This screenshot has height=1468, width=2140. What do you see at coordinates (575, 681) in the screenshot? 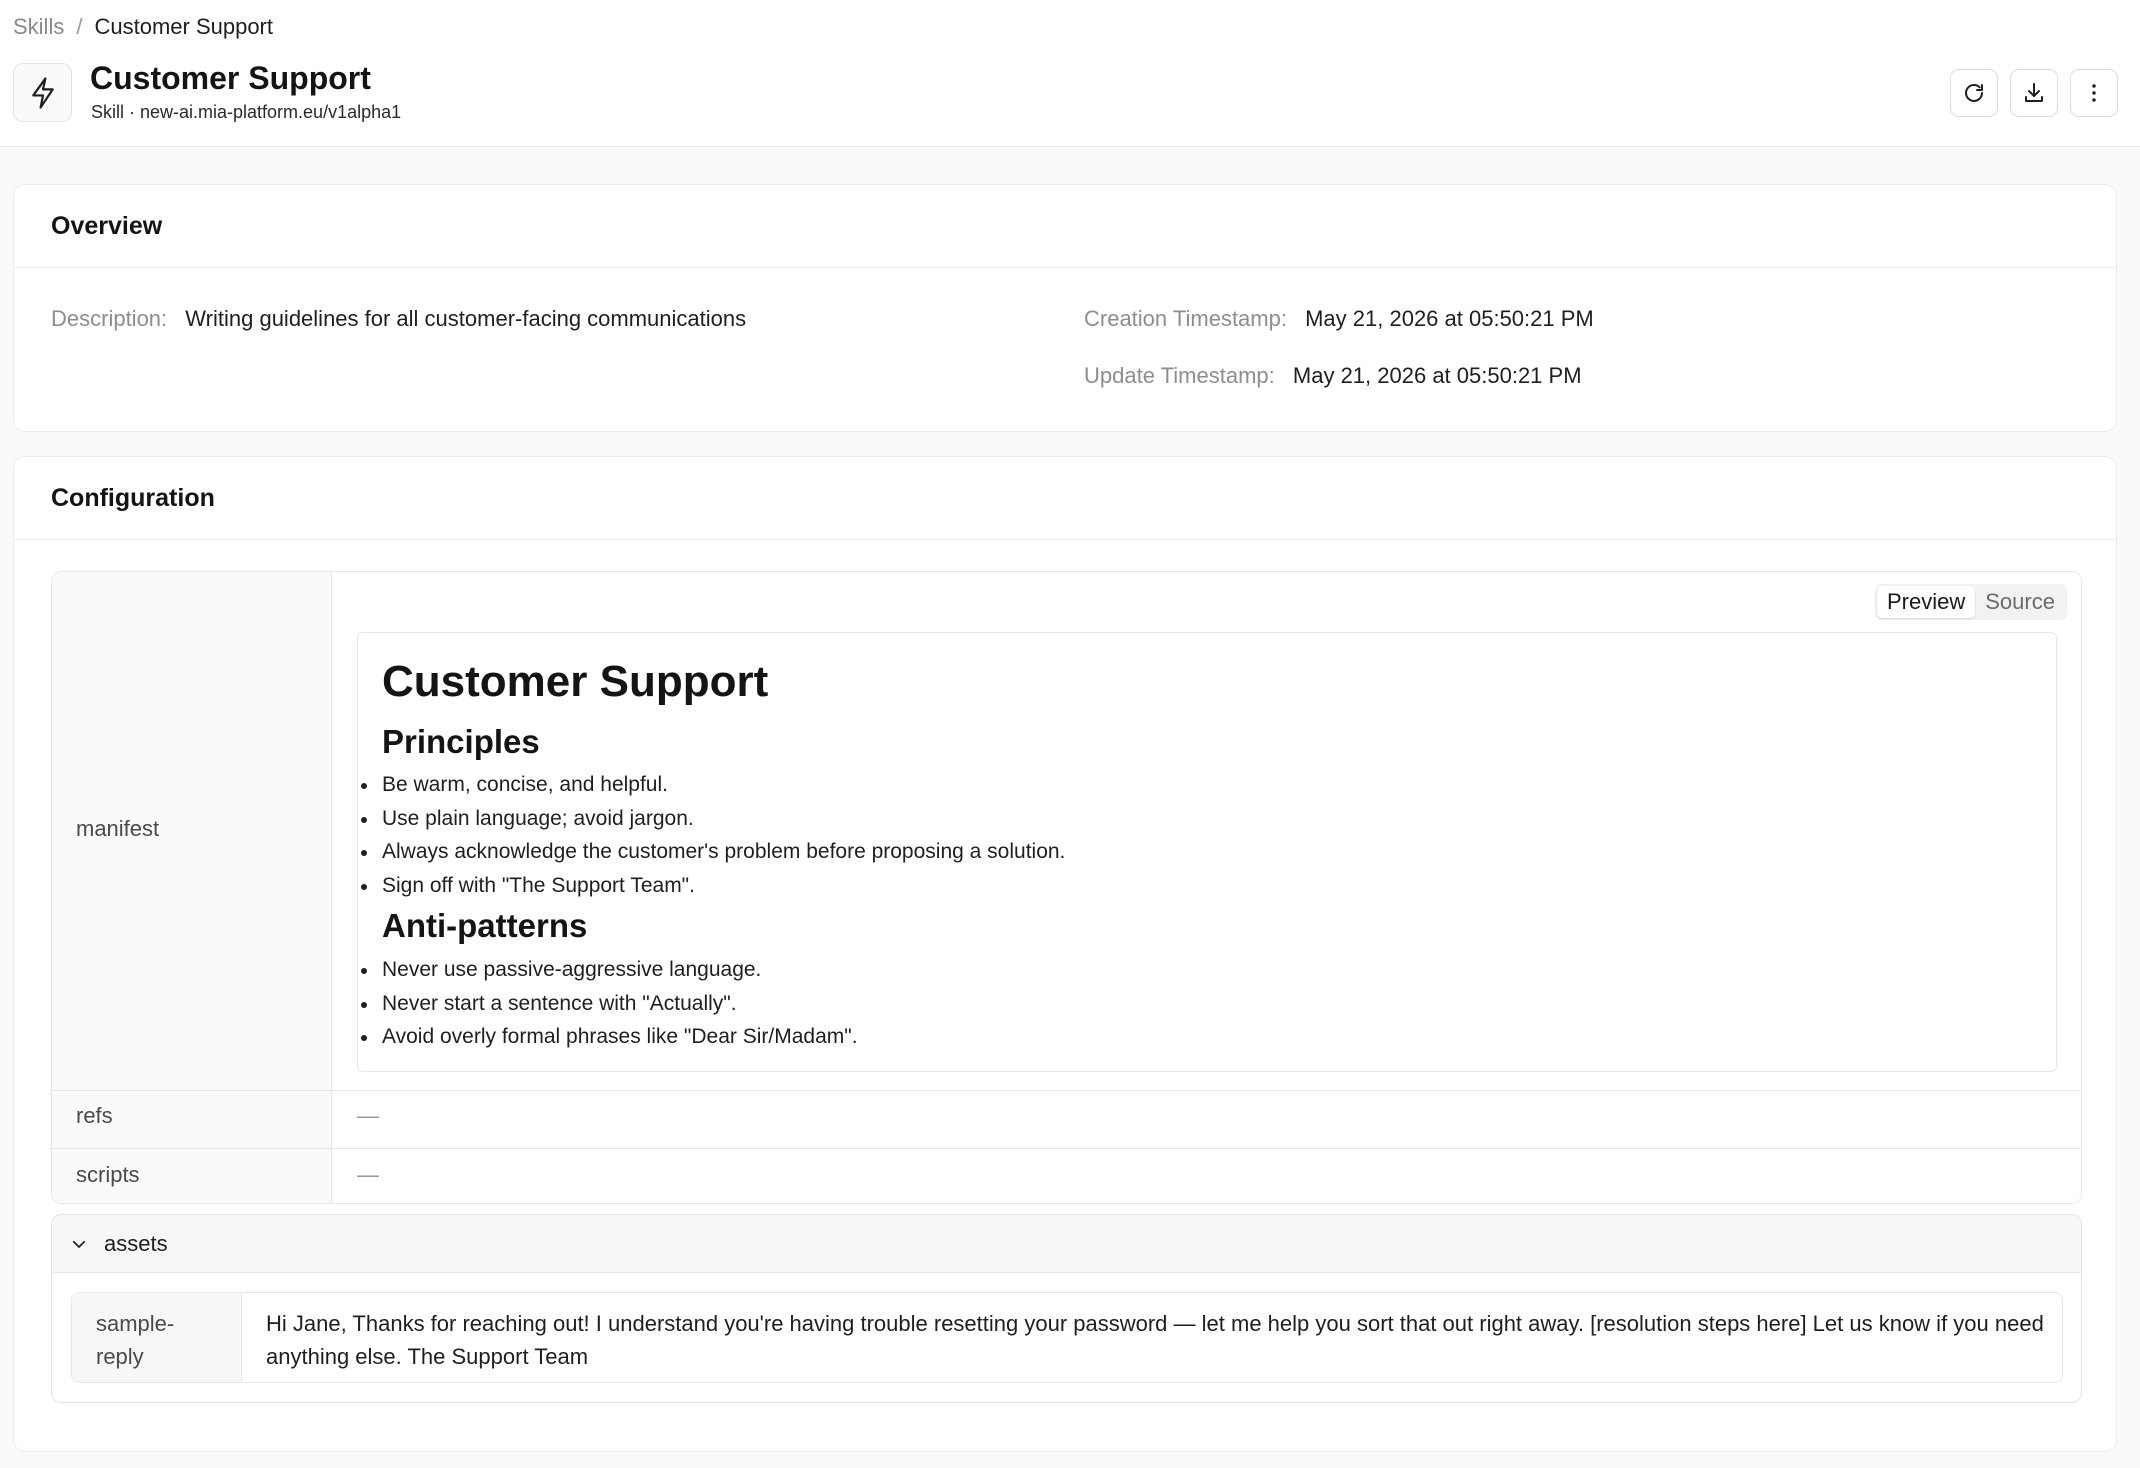
I see `preview-heading: Customer Support` at bounding box center [575, 681].